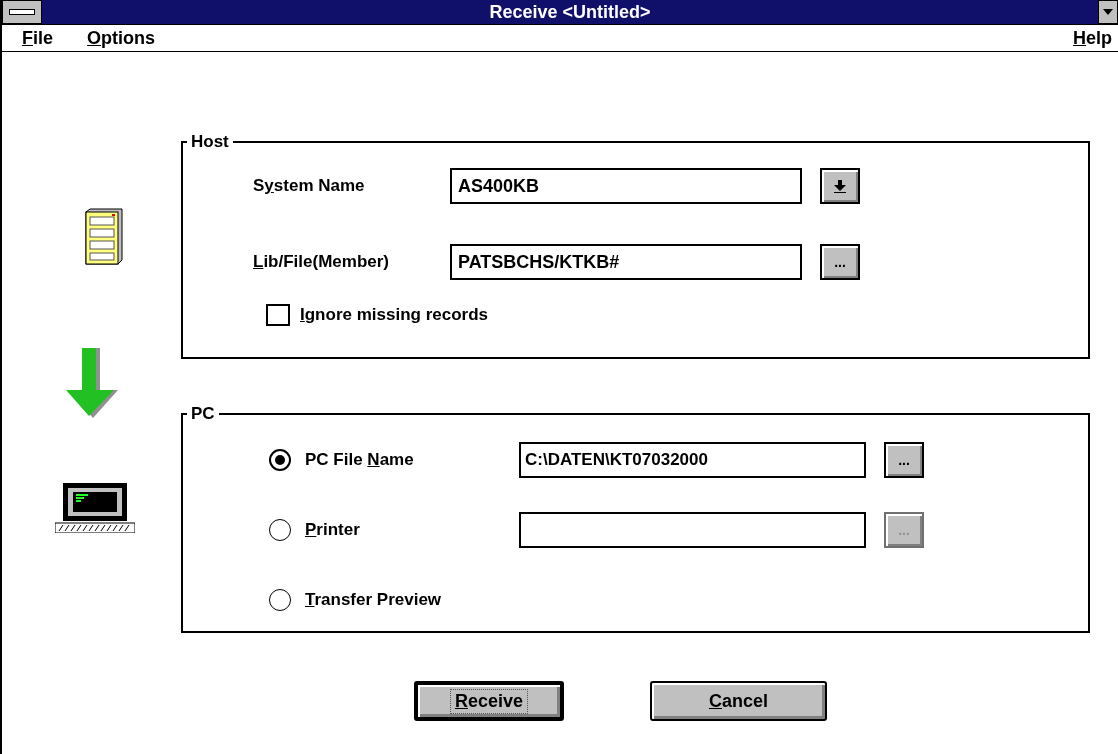  I want to click on computer-icon, so click(95, 508).